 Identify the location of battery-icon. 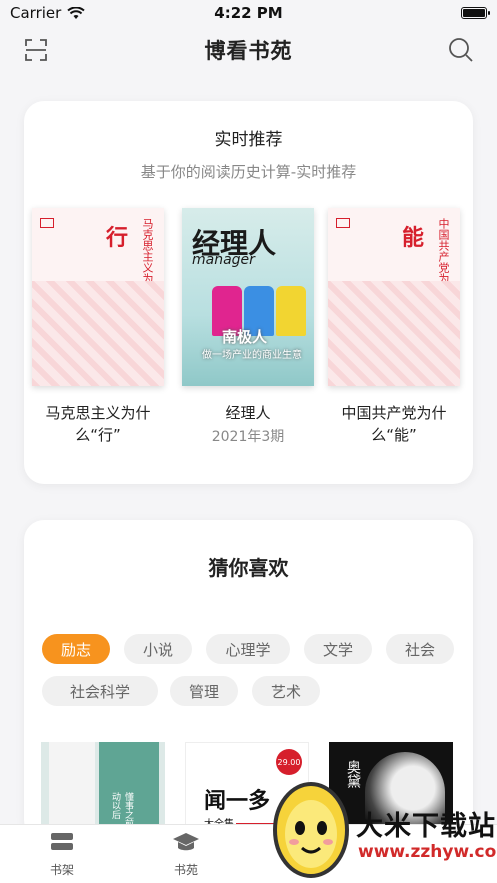
(475, 13).